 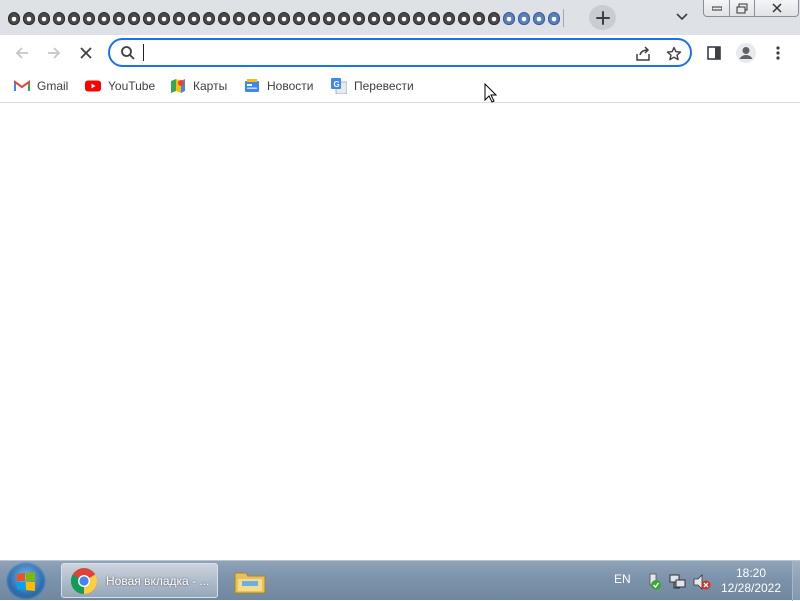 What do you see at coordinates (198, 86) in the screenshot?
I see `bookmark-maps: Карты` at bounding box center [198, 86].